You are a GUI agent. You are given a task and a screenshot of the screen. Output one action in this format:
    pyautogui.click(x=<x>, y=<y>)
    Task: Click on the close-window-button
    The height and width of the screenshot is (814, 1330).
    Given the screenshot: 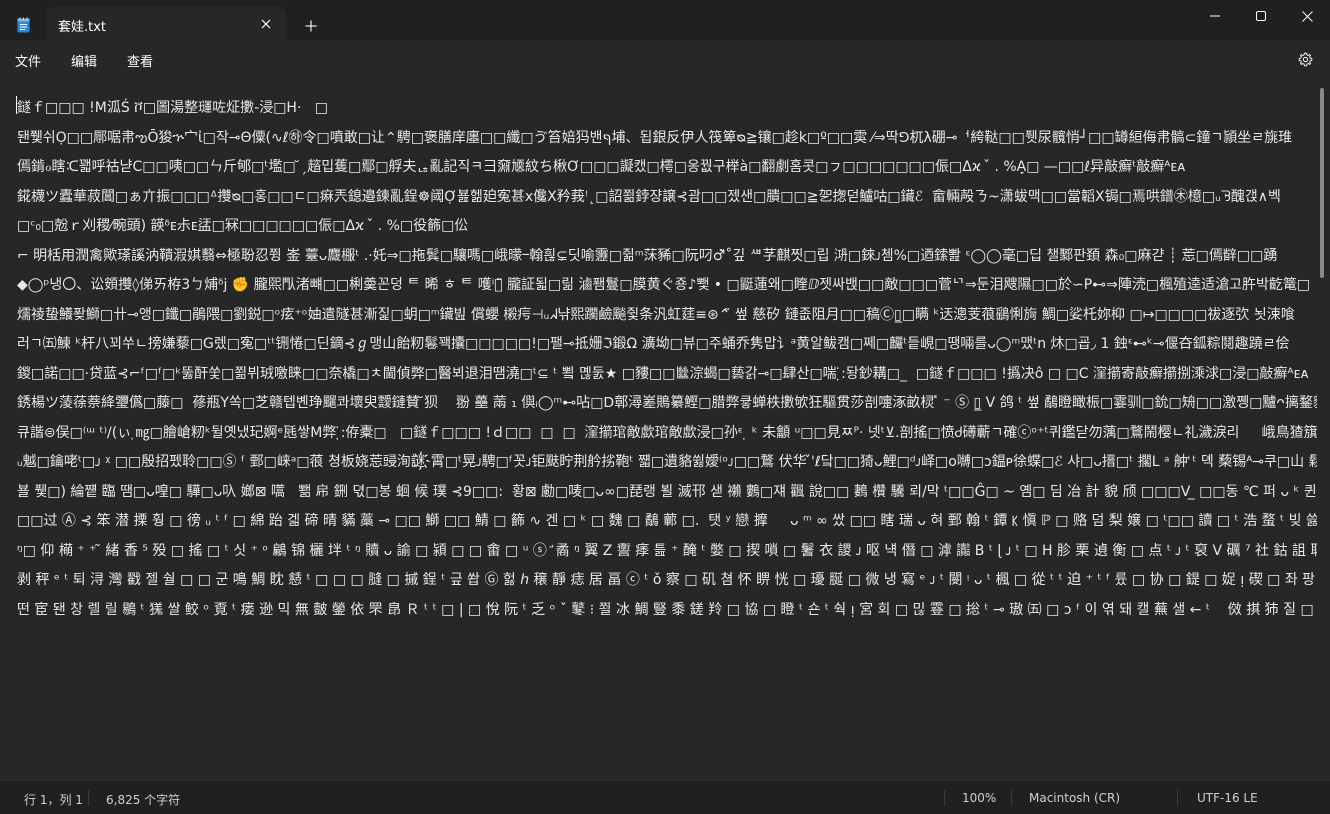 What is the action you would take?
    pyautogui.click(x=1307, y=16)
    